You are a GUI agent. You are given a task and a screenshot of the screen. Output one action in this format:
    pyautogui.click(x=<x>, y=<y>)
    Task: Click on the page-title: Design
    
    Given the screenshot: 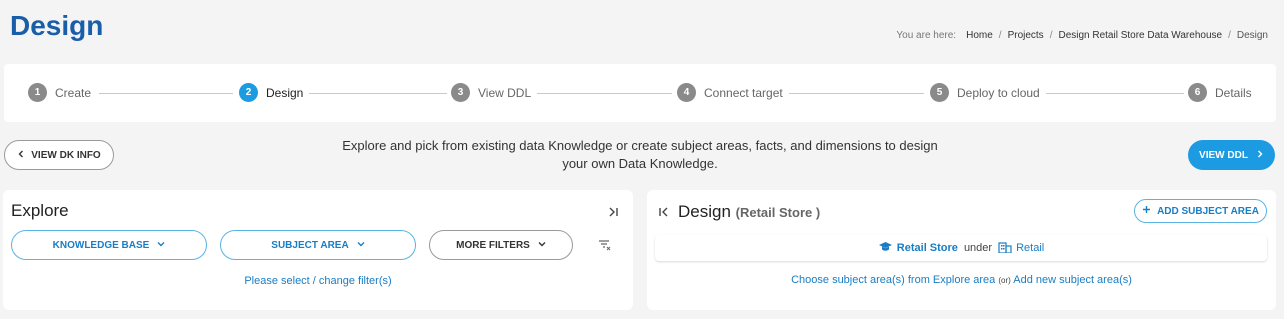 What is the action you would take?
    pyautogui.click(x=57, y=25)
    